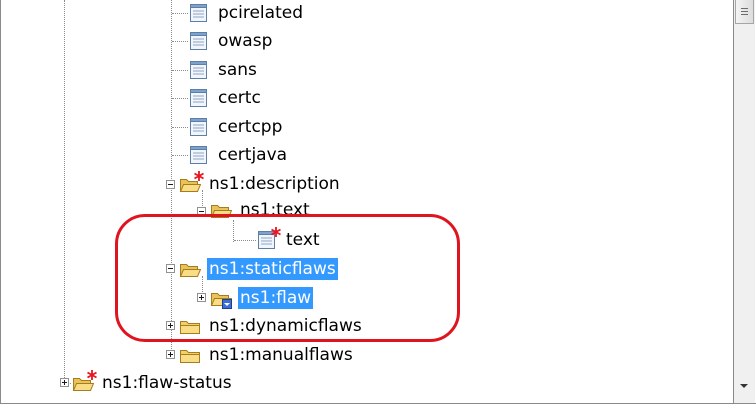  I want to click on highlight-annotation, so click(287, 278).